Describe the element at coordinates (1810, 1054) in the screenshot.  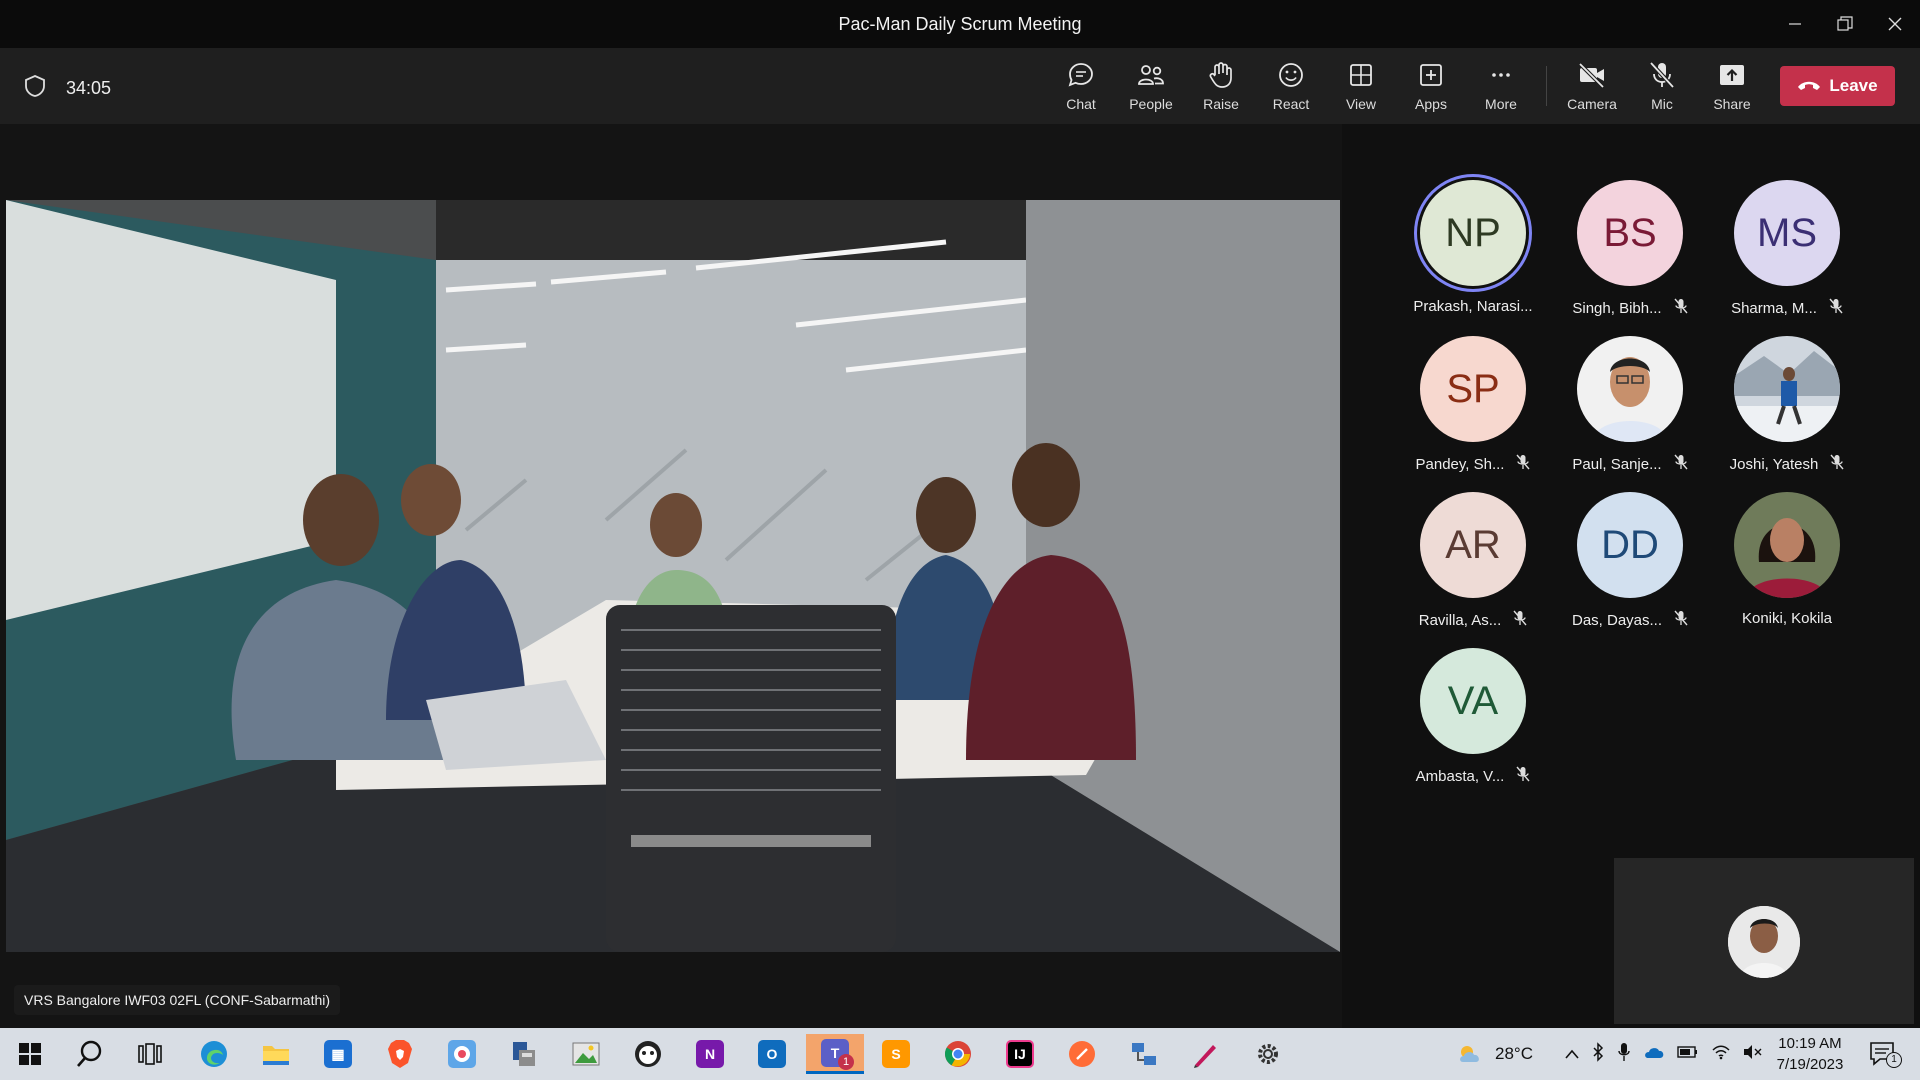
I see `system-clock: 10:19 AM 7/19/2023` at that location.